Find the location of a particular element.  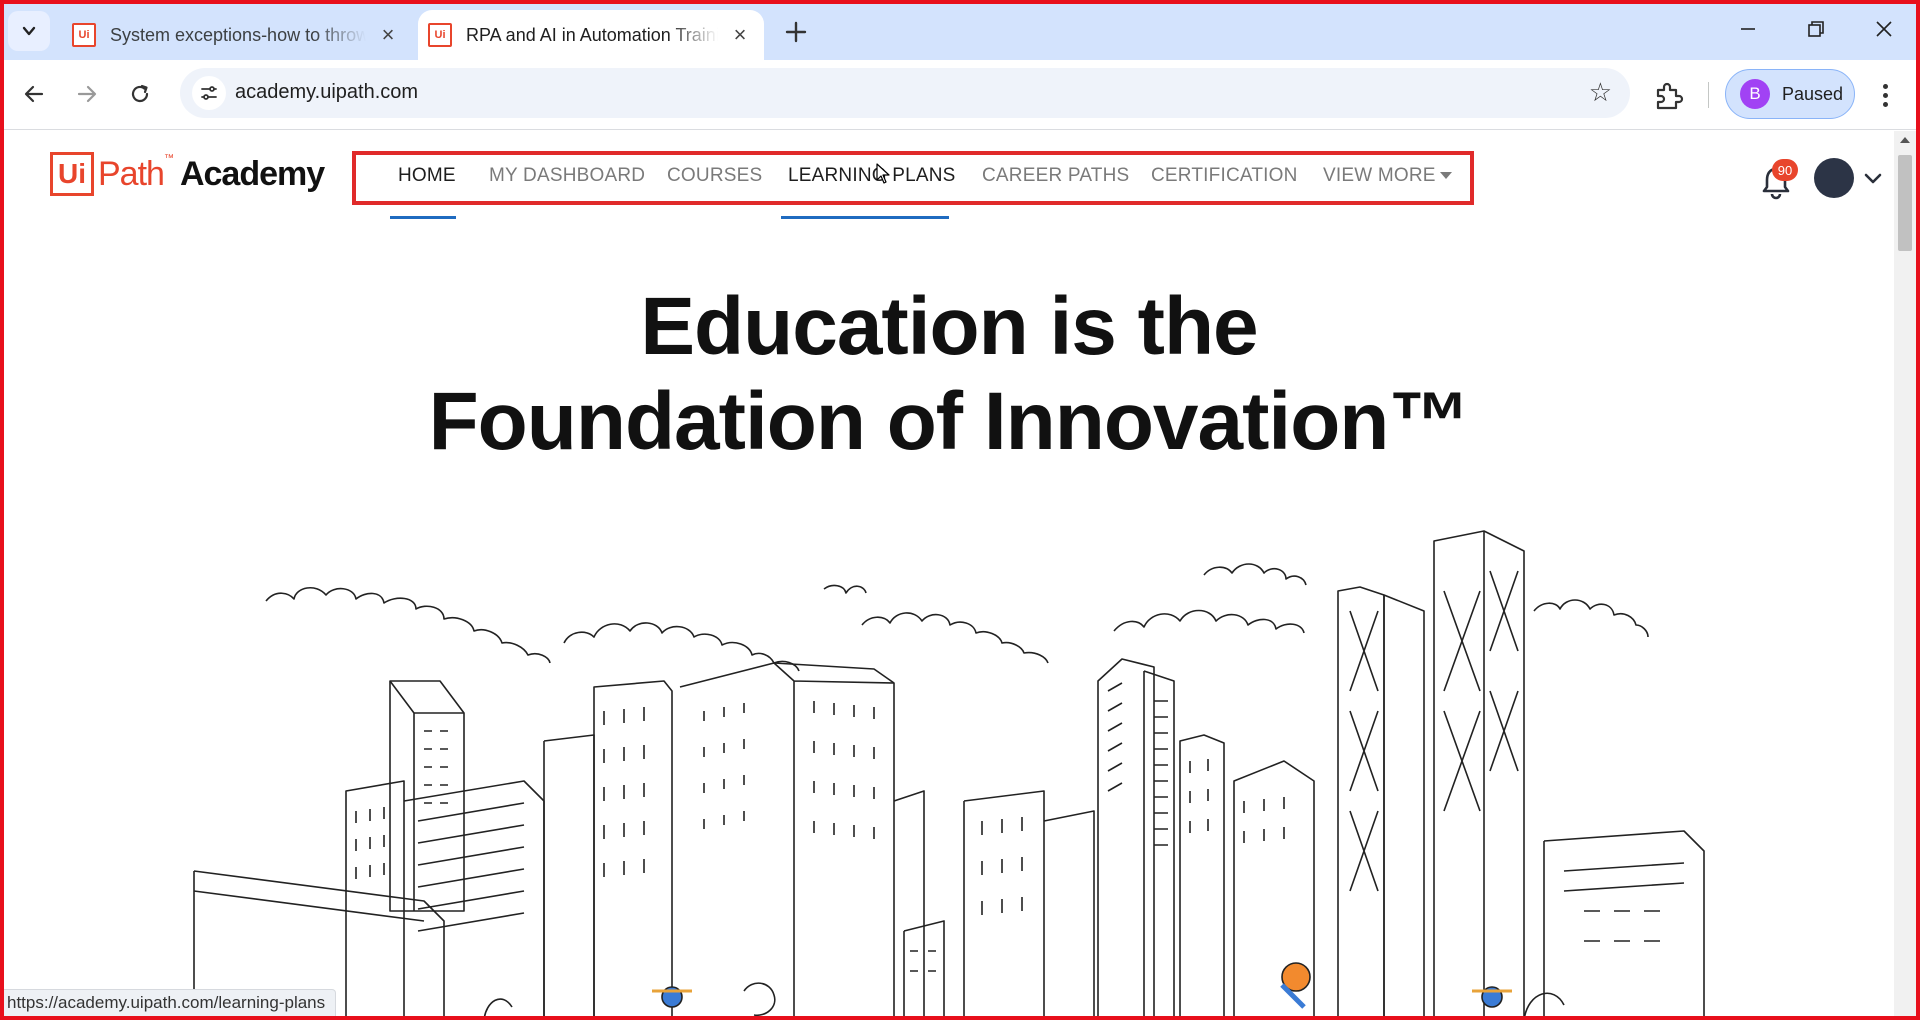

restore-icon is located at coordinates (1816, 29).